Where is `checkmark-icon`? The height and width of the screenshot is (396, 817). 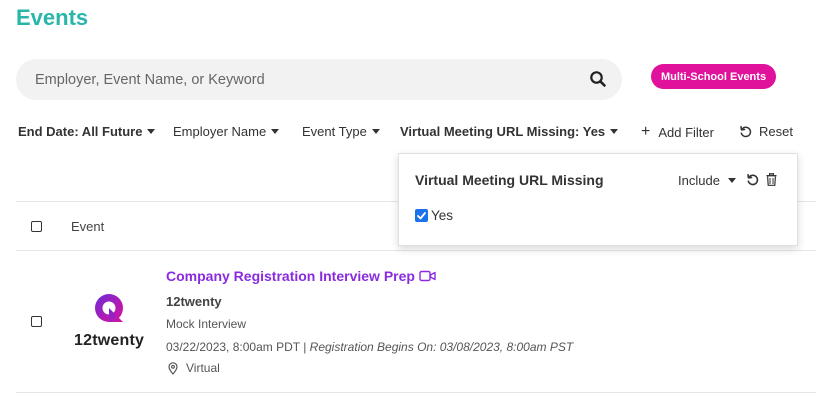
checkmark-icon is located at coordinates (421, 215).